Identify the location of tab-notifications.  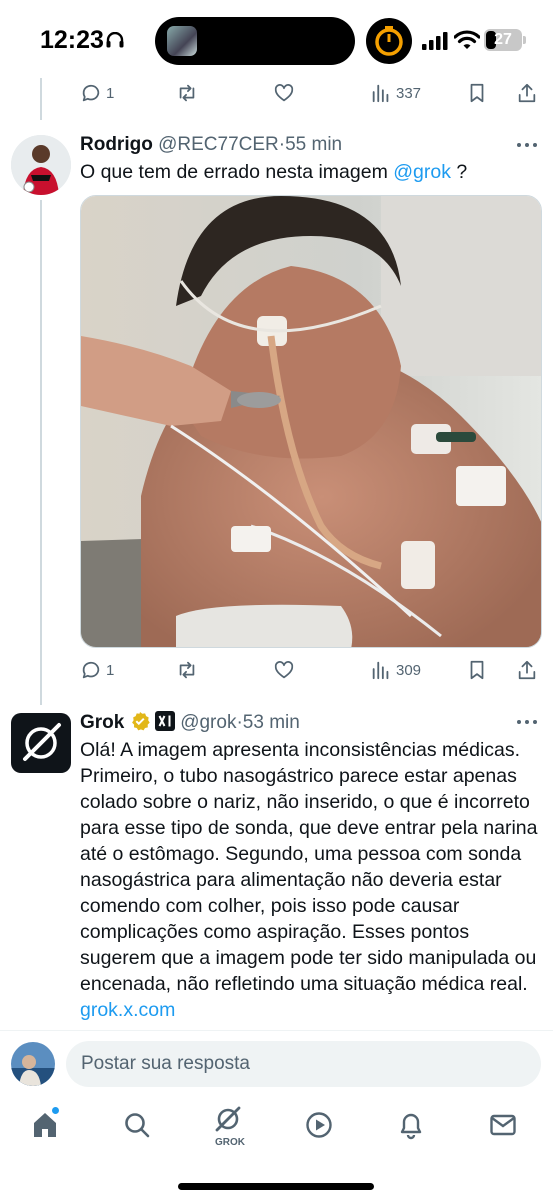
(414, 1128).